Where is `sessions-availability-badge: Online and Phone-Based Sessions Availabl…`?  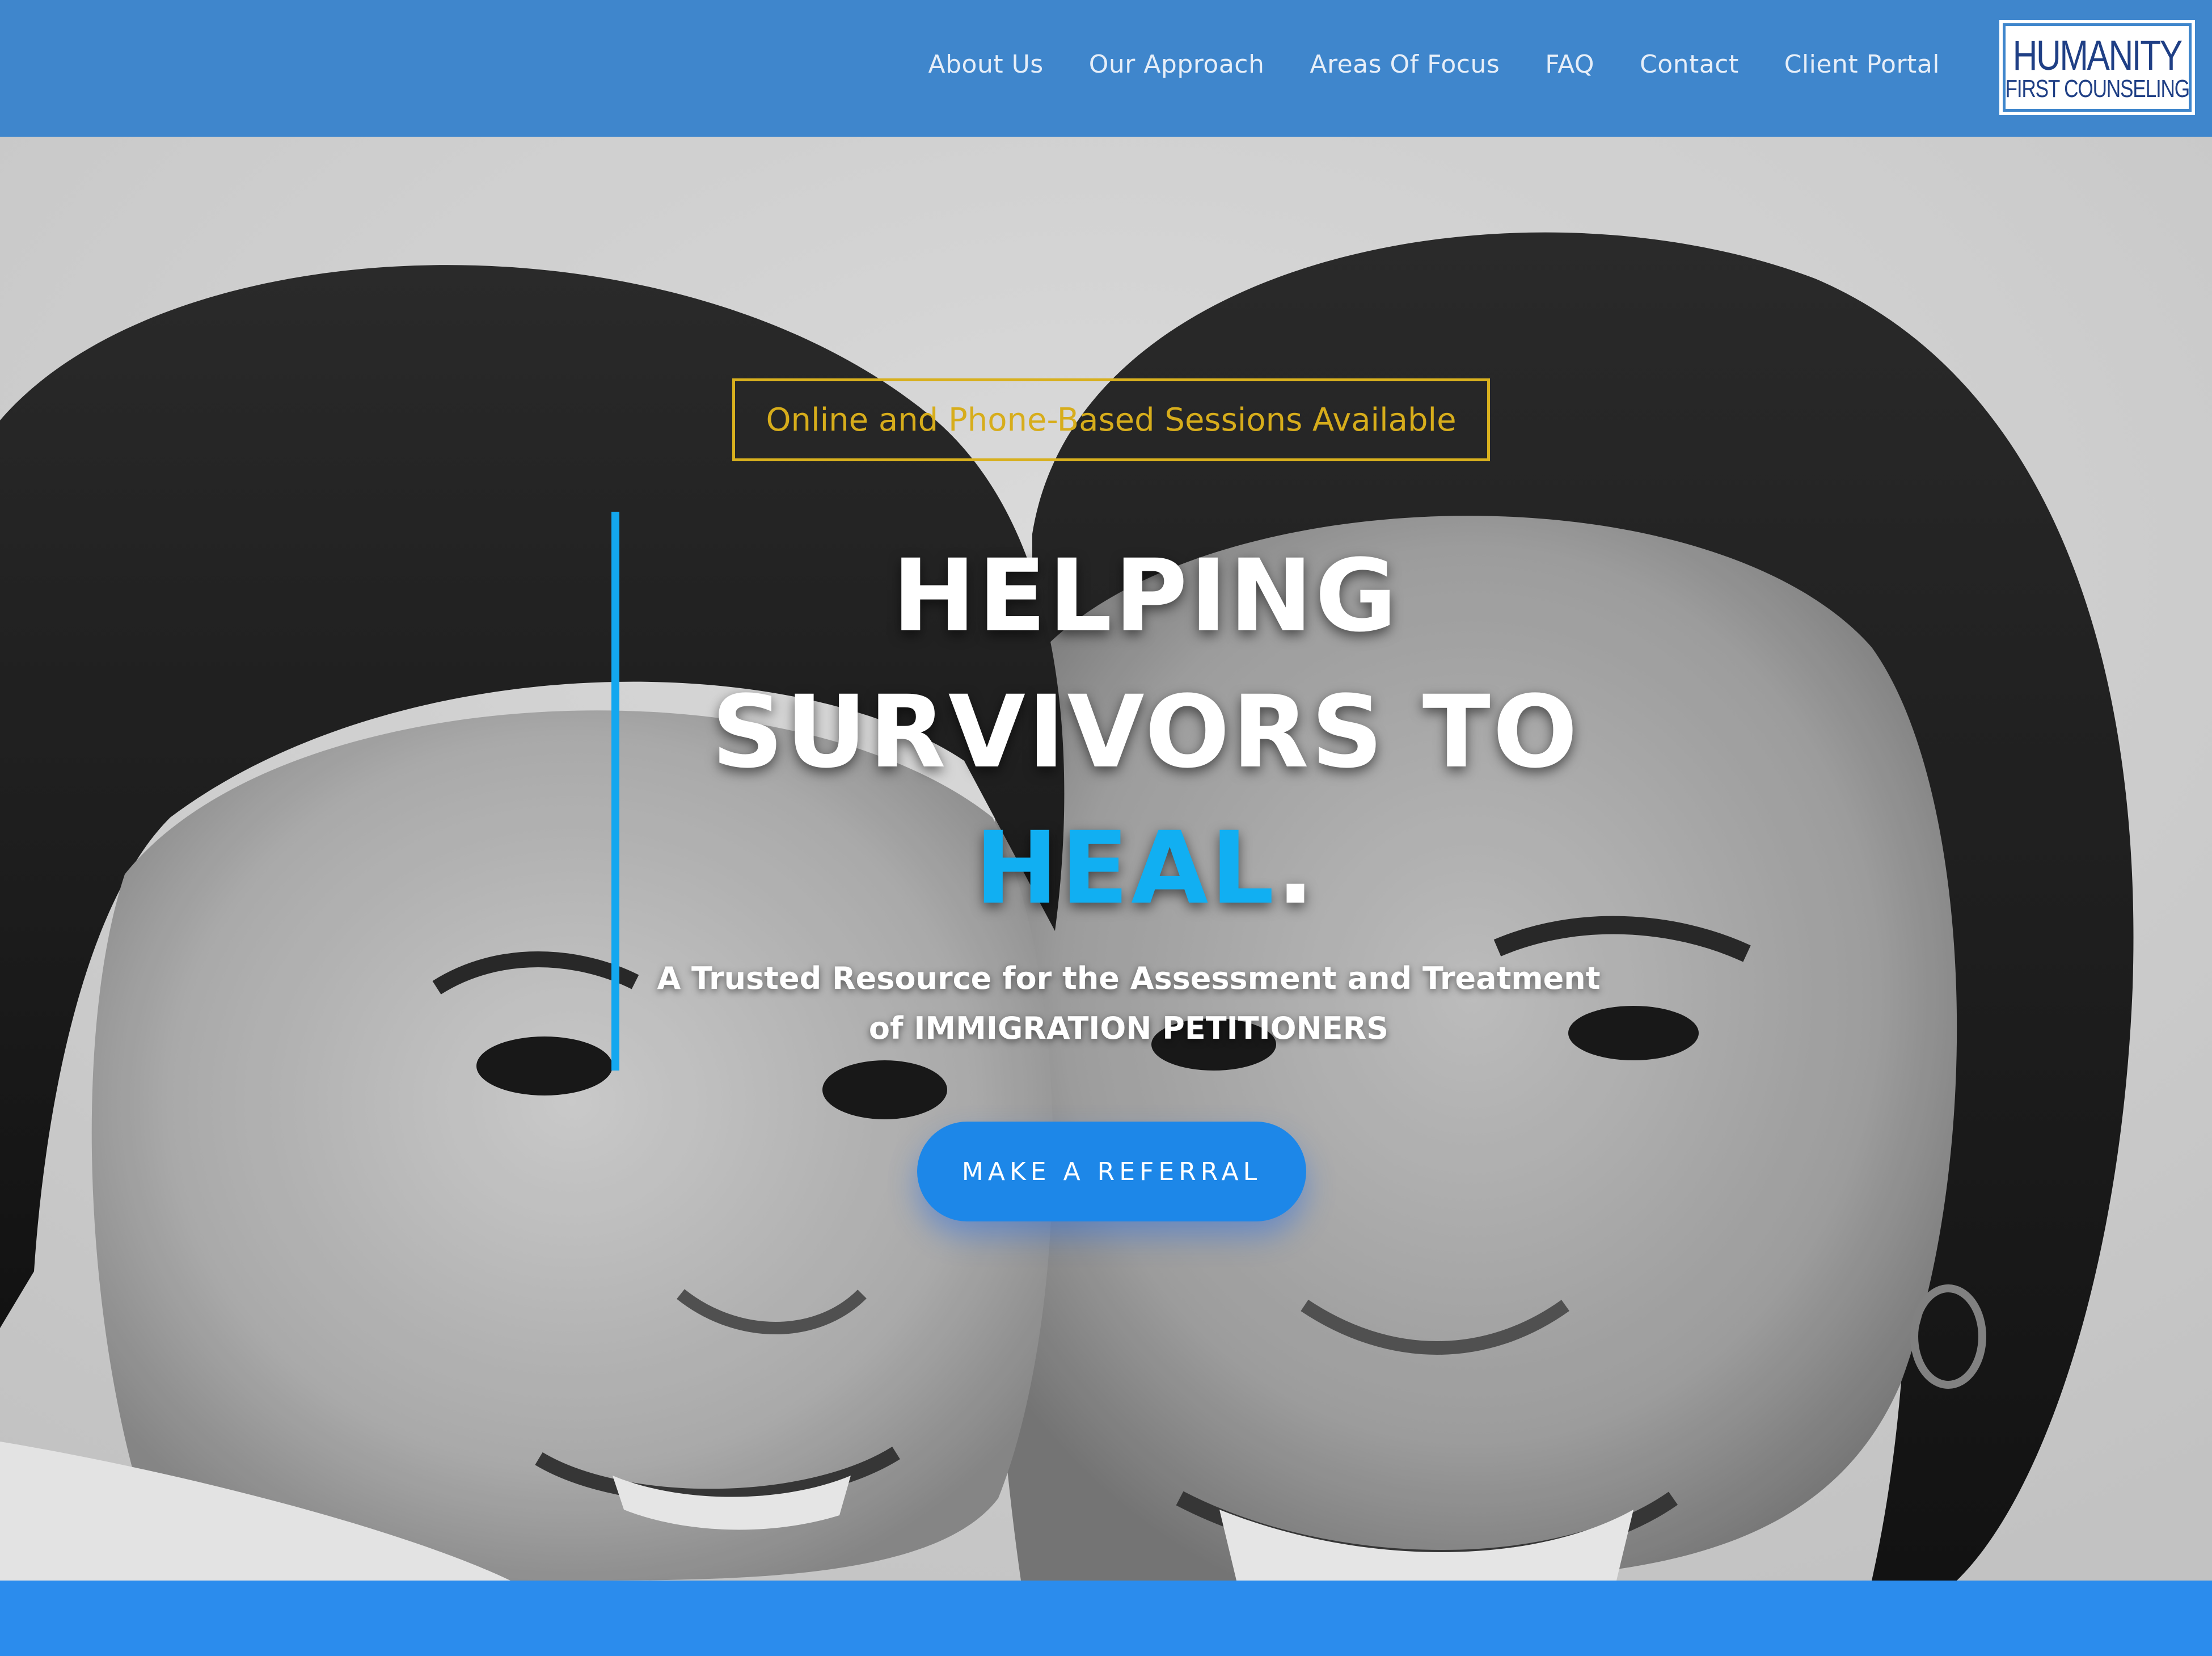
sessions-availability-badge: Online and Phone-Based Sessions Availabl… is located at coordinates (1111, 419).